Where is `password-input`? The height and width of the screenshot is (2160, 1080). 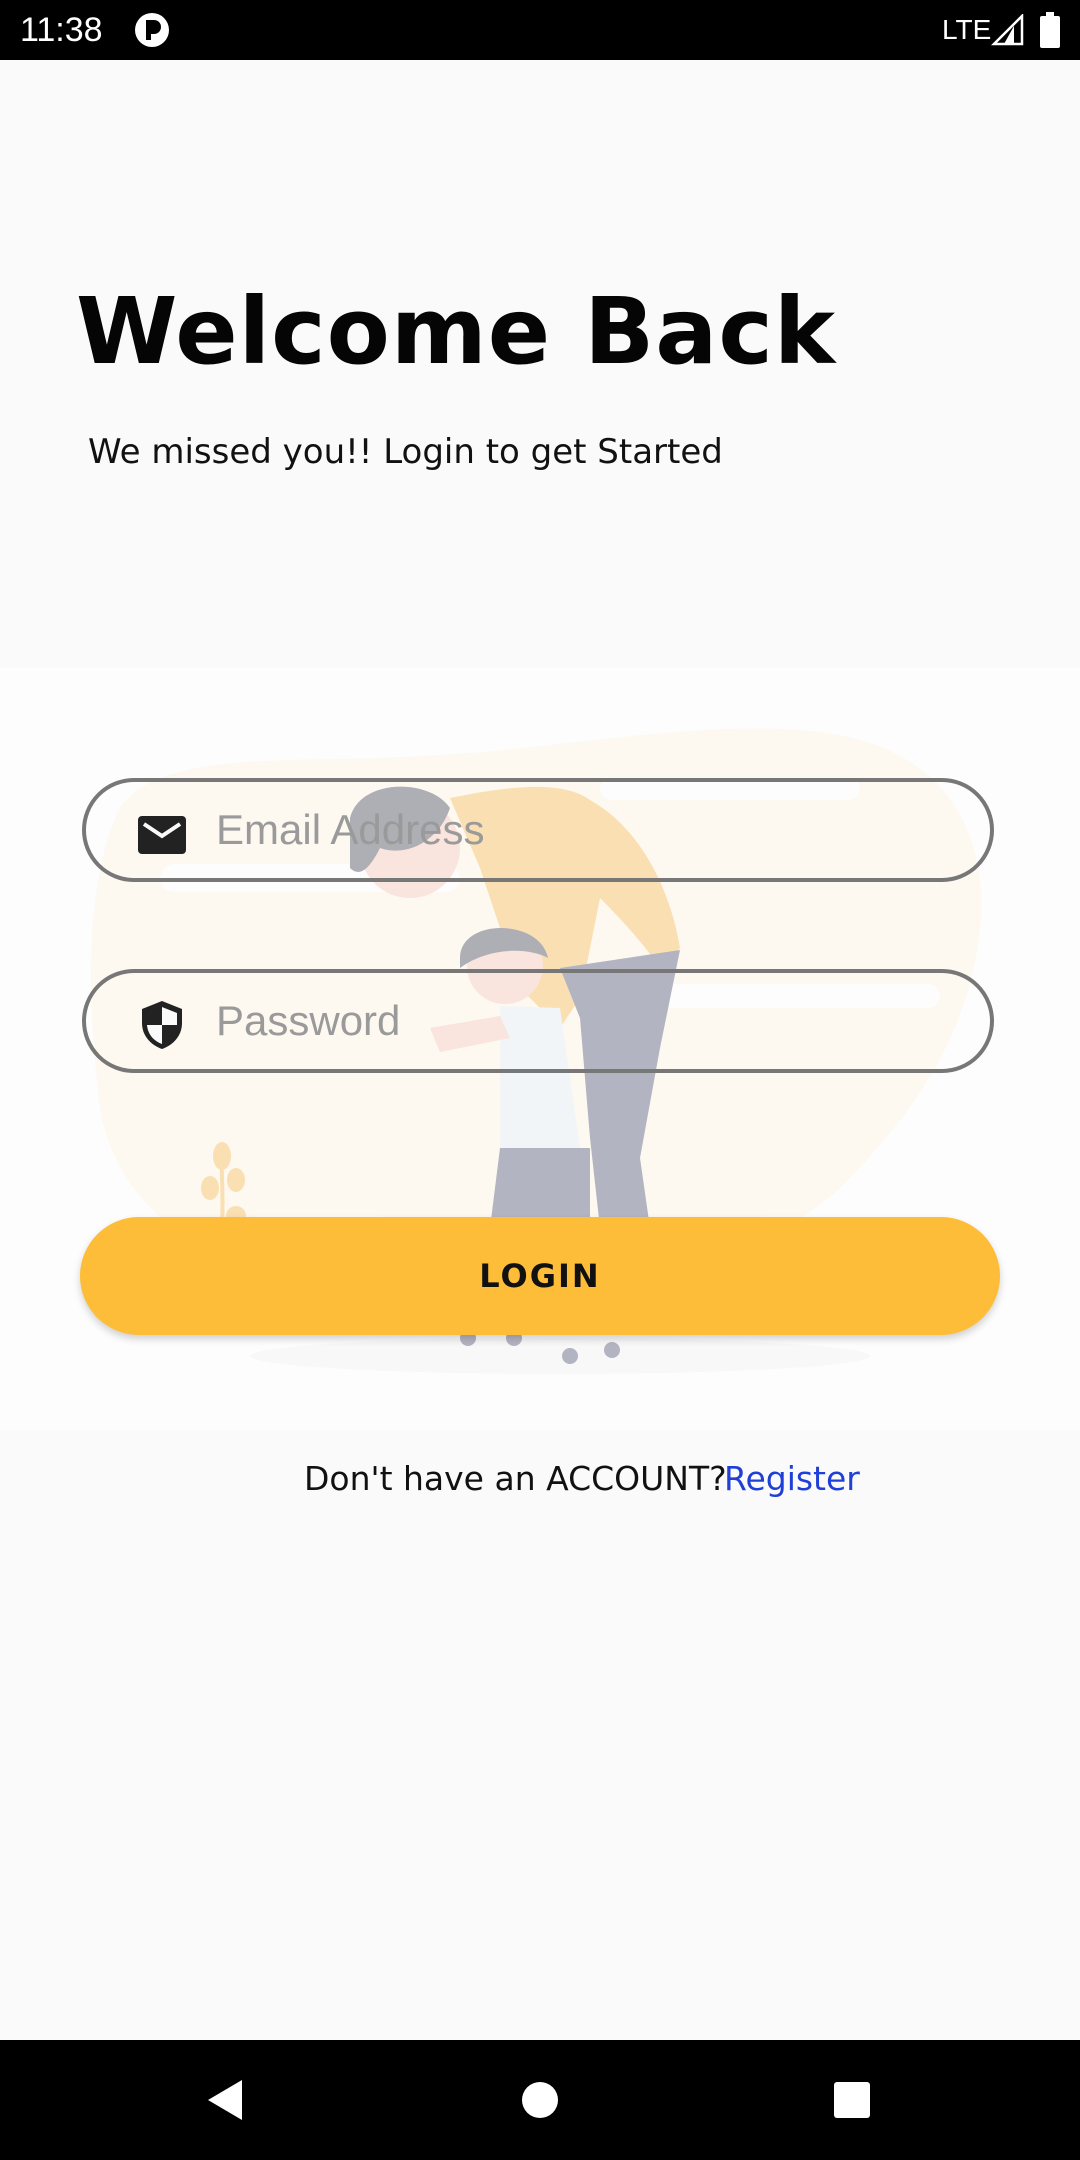 password-input is located at coordinates (586, 1021).